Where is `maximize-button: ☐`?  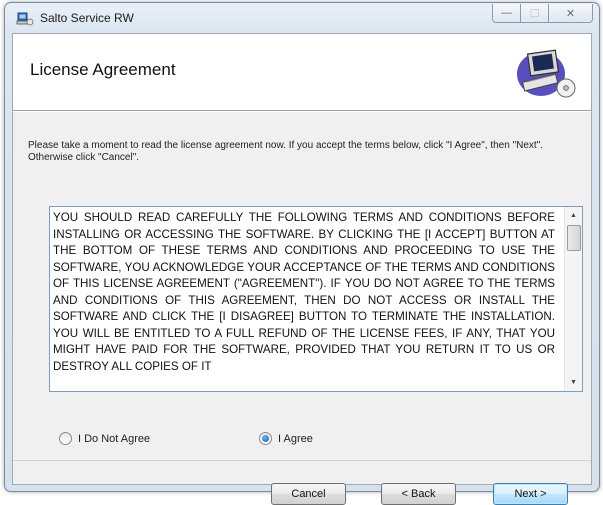 maximize-button: ☐ is located at coordinates (535, 13).